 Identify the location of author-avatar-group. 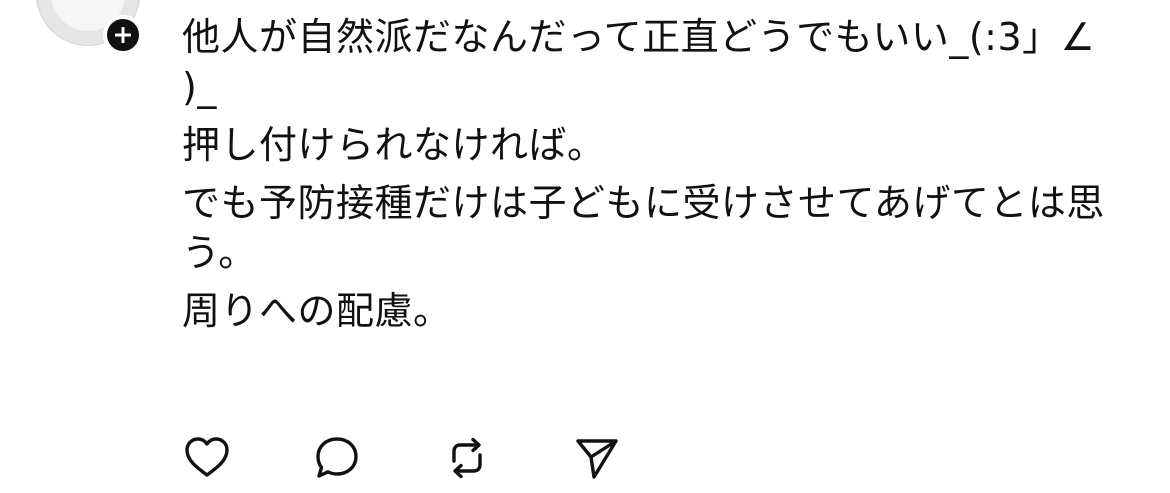
(91, 27).